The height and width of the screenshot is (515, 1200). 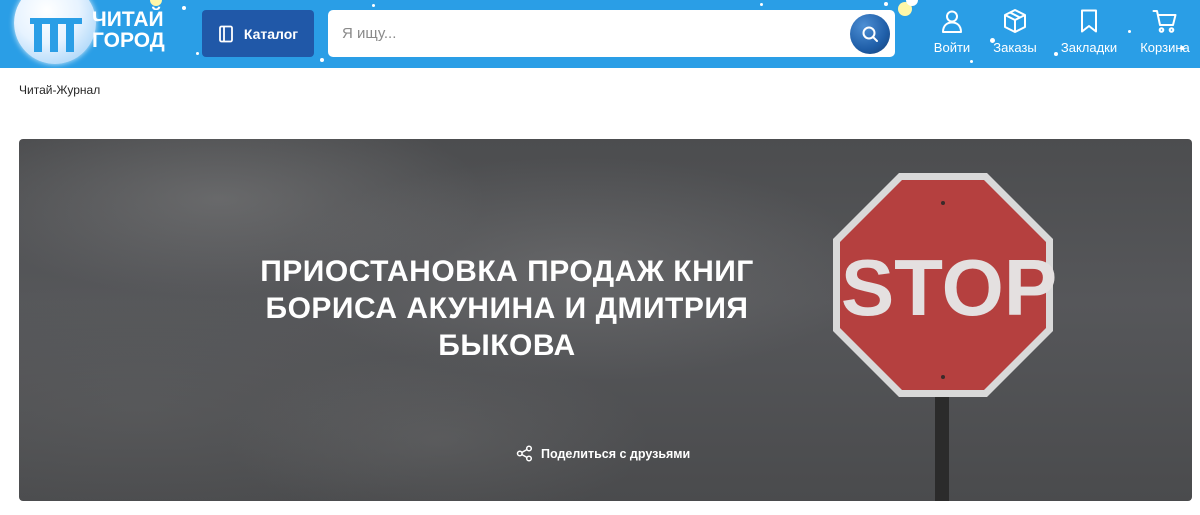 I want to click on bookmark-icon, so click(x=1089, y=21).